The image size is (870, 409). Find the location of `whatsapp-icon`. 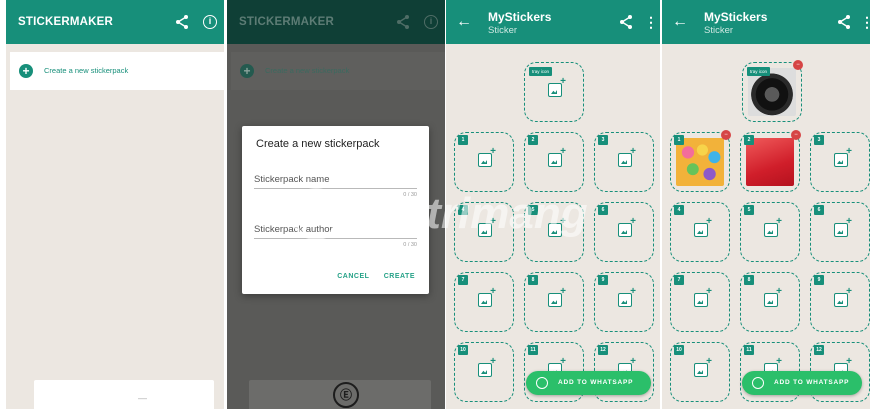

whatsapp-icon is located at coordinates (758, 383).